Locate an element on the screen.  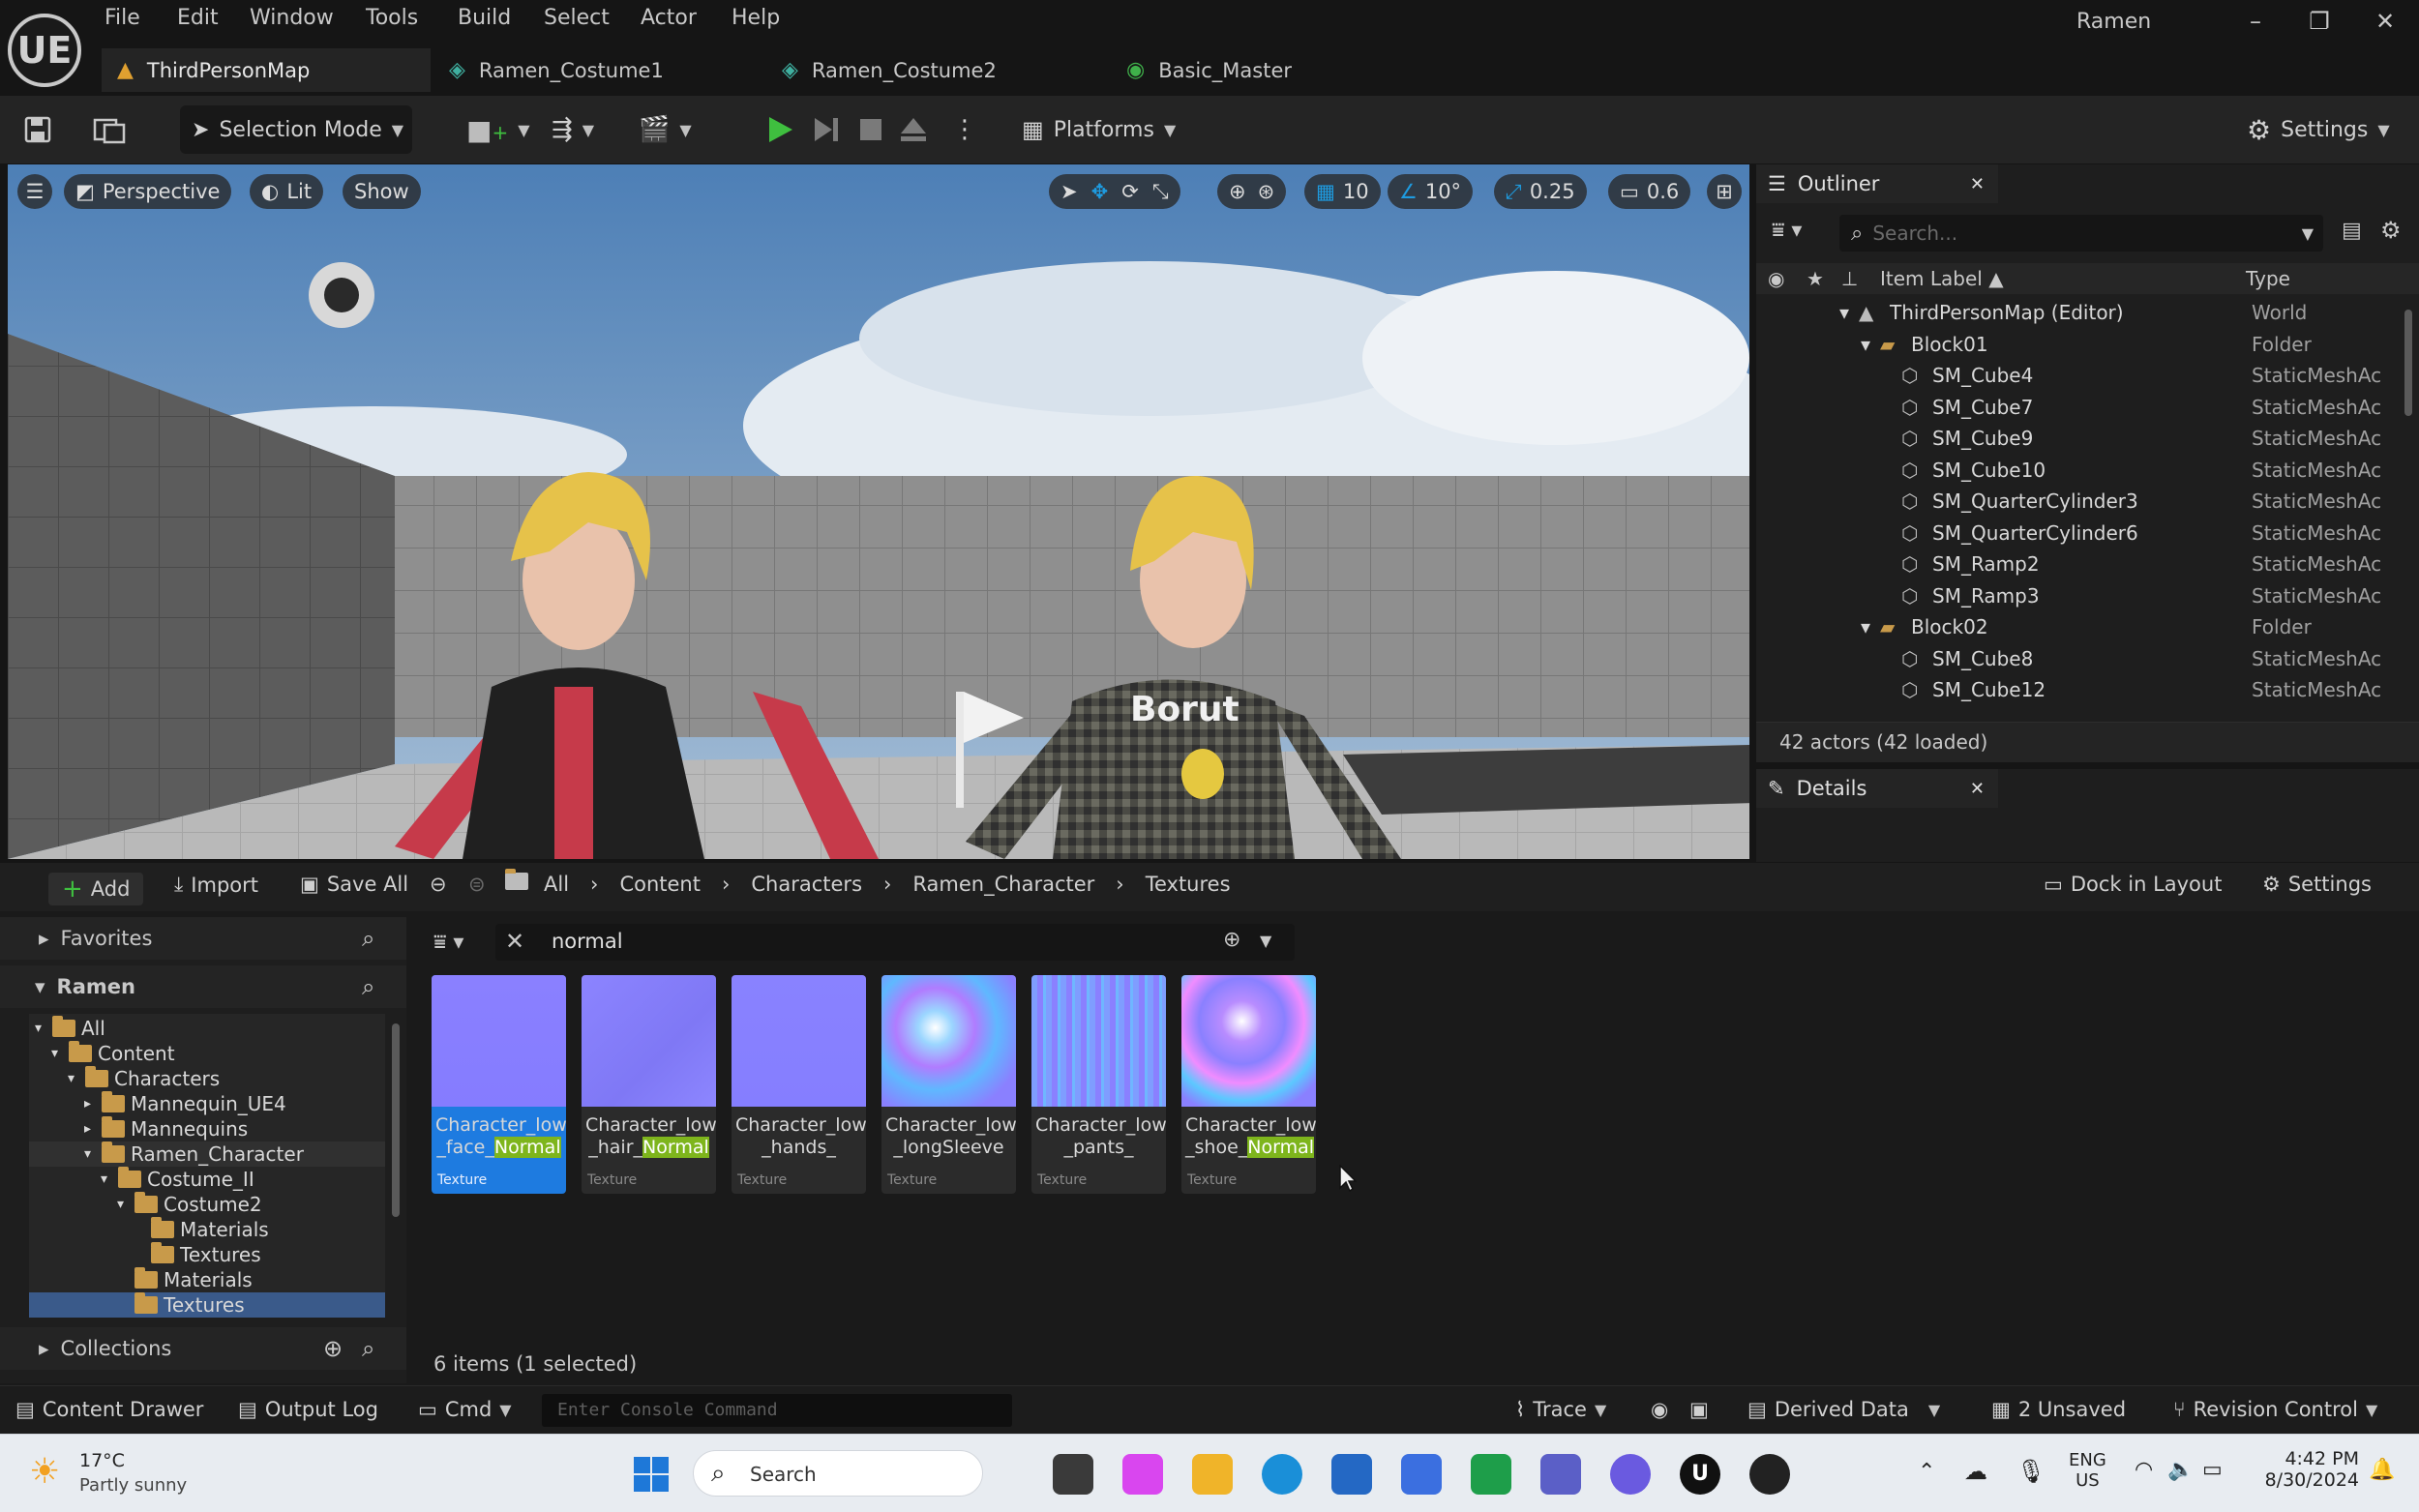
surface-snap-icon: ⊛ is located at coordinates (1267, 192).